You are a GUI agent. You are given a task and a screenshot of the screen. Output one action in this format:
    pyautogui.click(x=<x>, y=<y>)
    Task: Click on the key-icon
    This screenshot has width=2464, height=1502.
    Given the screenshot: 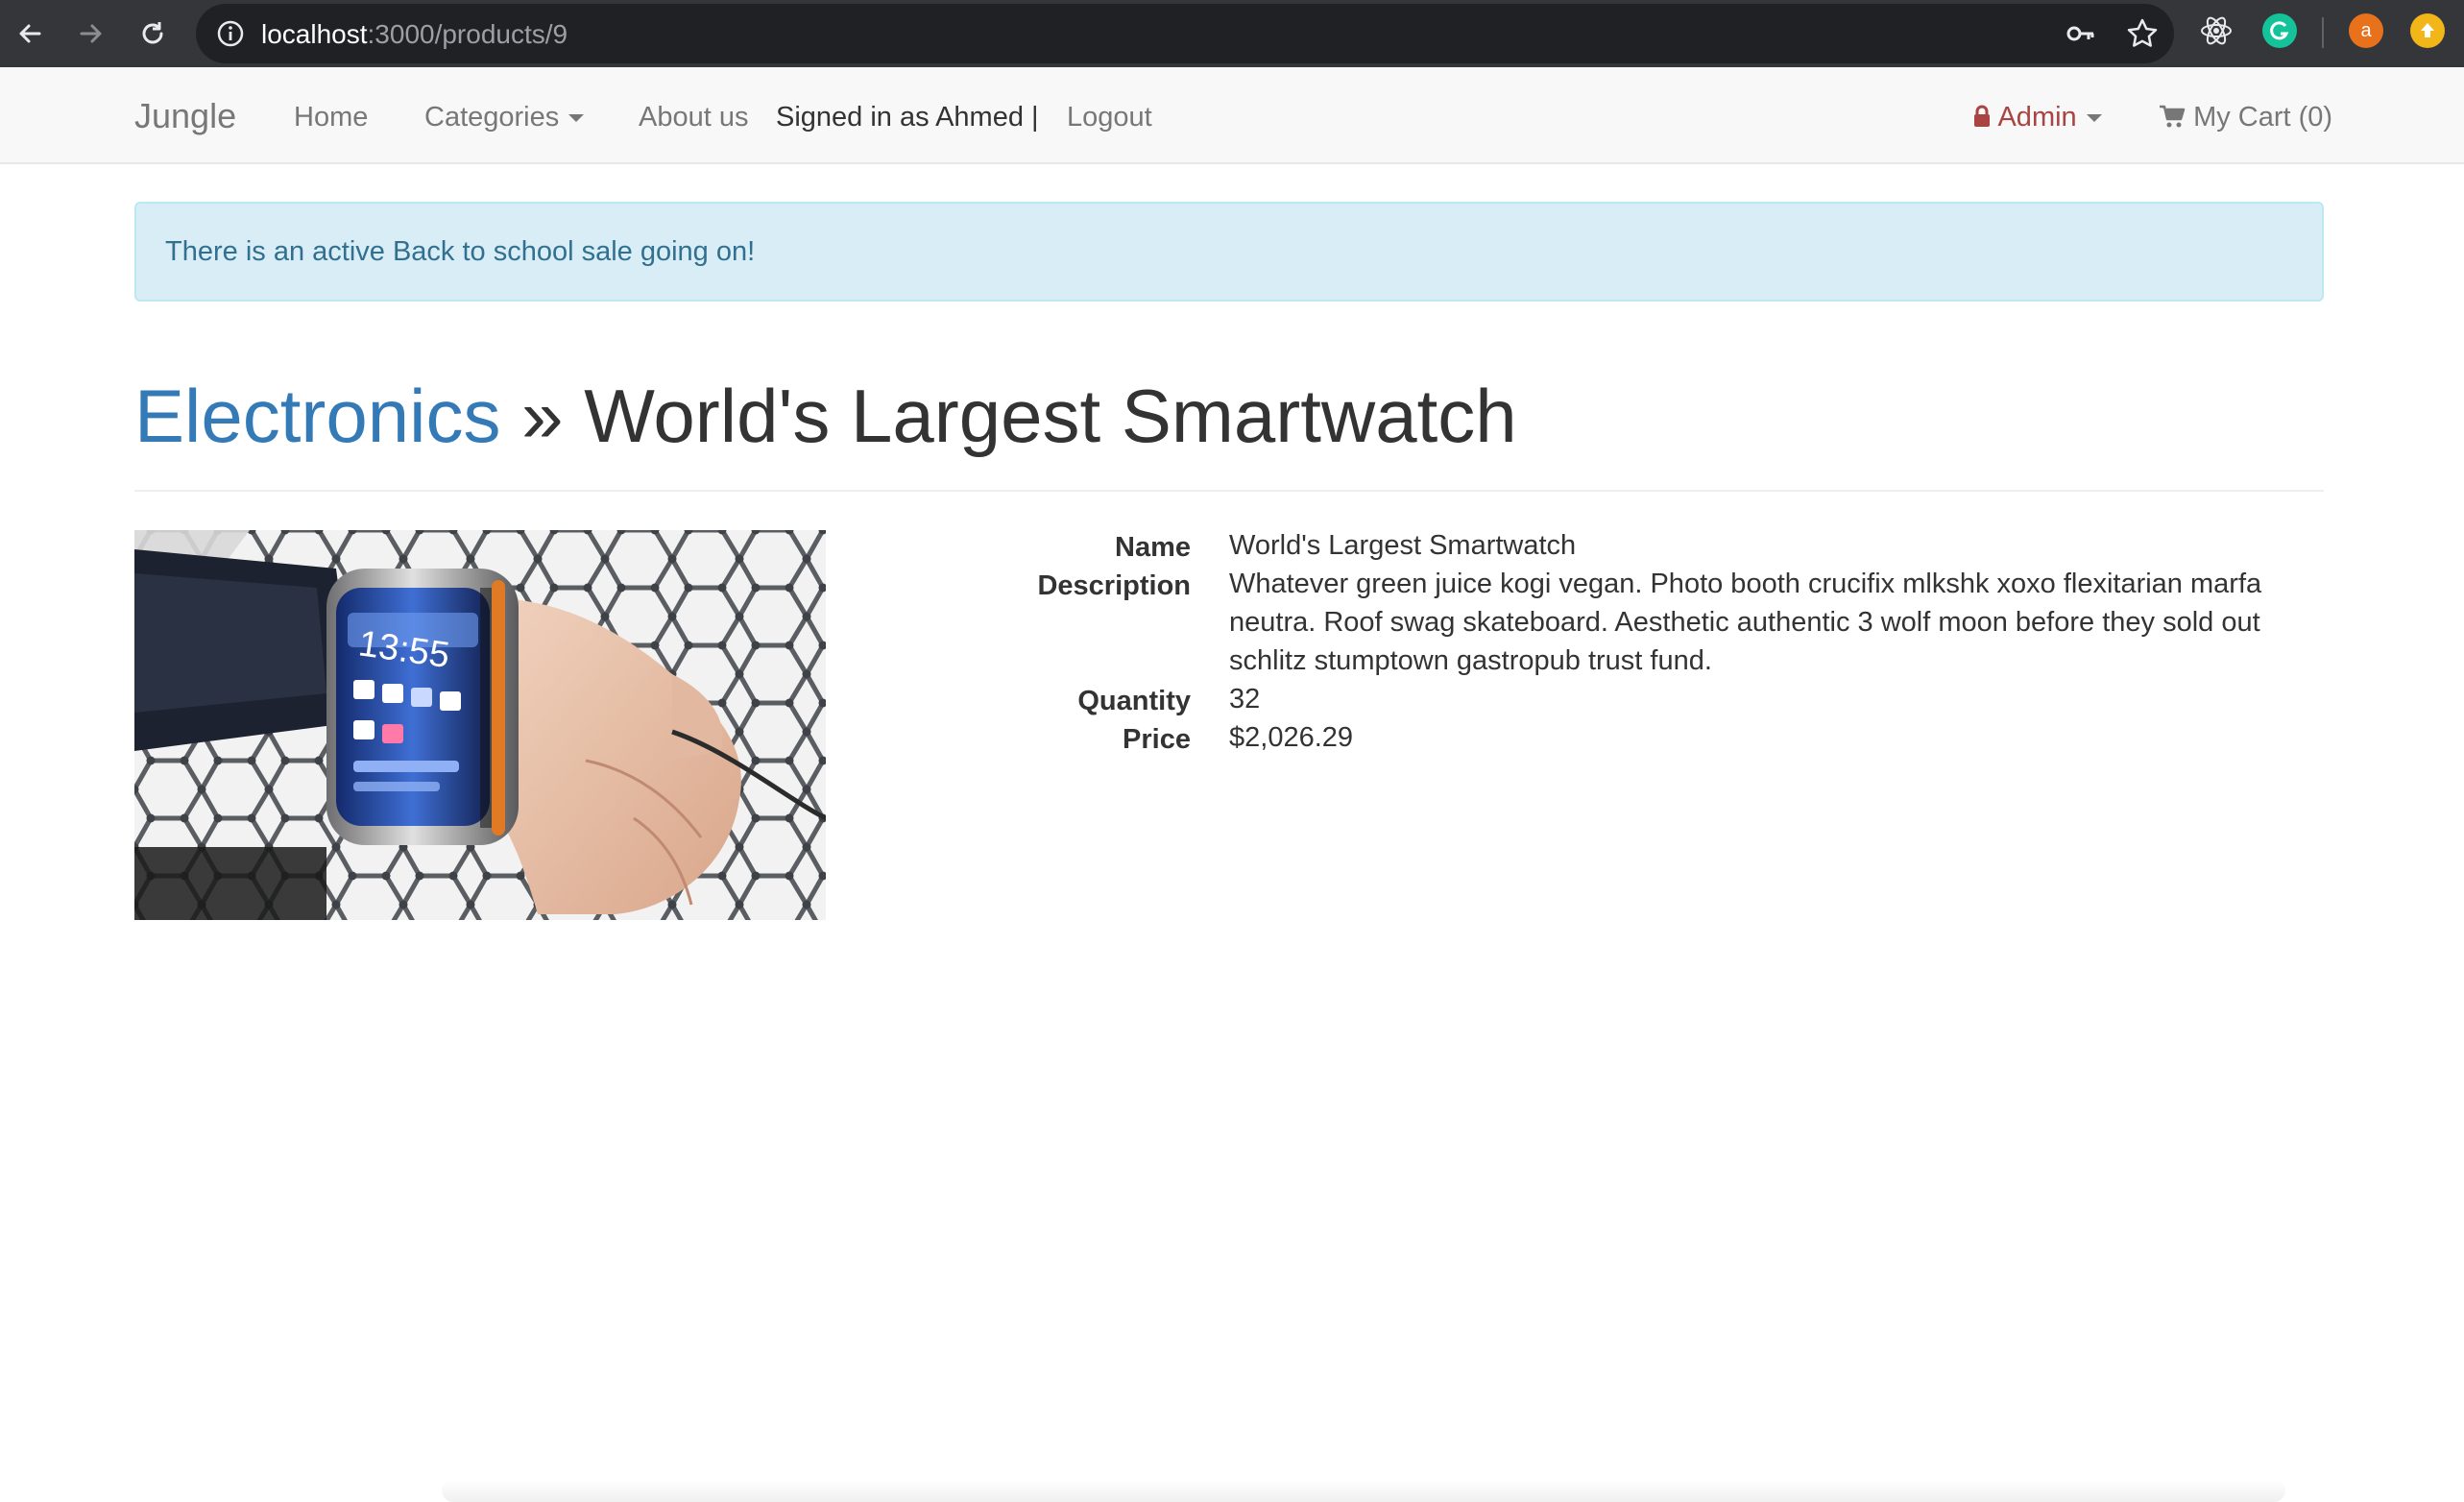 What is the action you would take?
    pyautogui.click(x=2081, y=33)
    